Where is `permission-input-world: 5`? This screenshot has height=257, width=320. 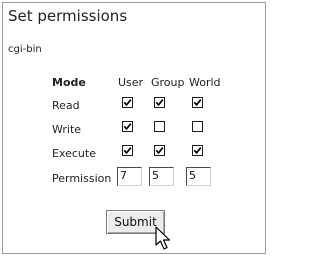 permission-input-world: 5 is located at coordinates (198, 176).